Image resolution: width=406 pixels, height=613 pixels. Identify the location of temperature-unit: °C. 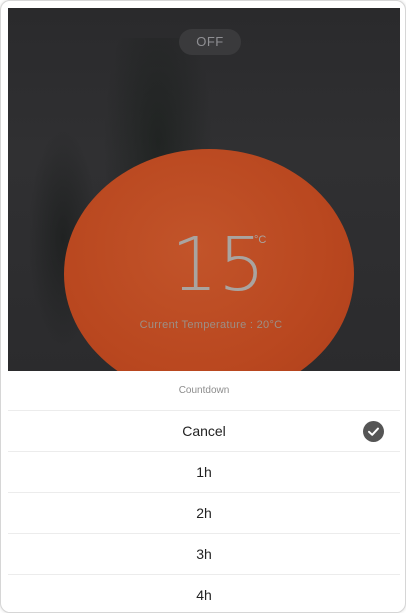
(260, 240).